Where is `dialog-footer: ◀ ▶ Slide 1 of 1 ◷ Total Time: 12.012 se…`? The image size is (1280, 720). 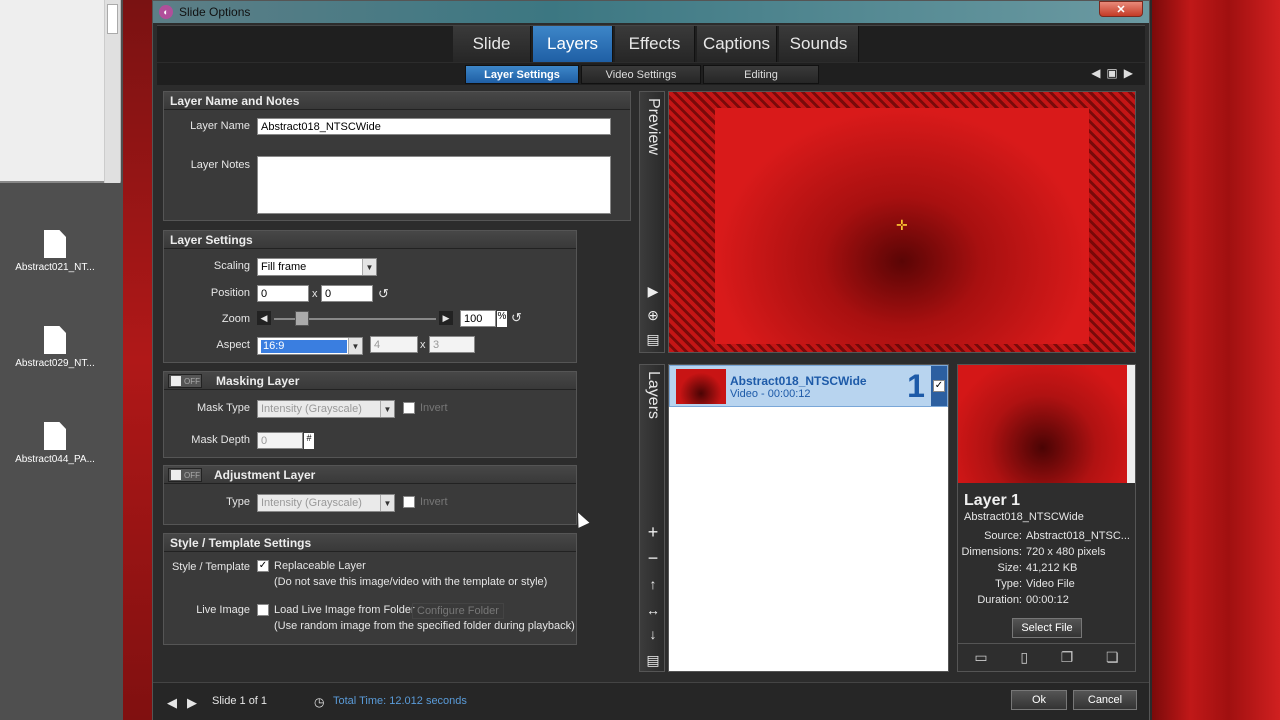
dialog-footer: ◀ ▶ Slide 1 of 1 ◷ Total Time: 12.012 se… is located at coordinates (651, 701).